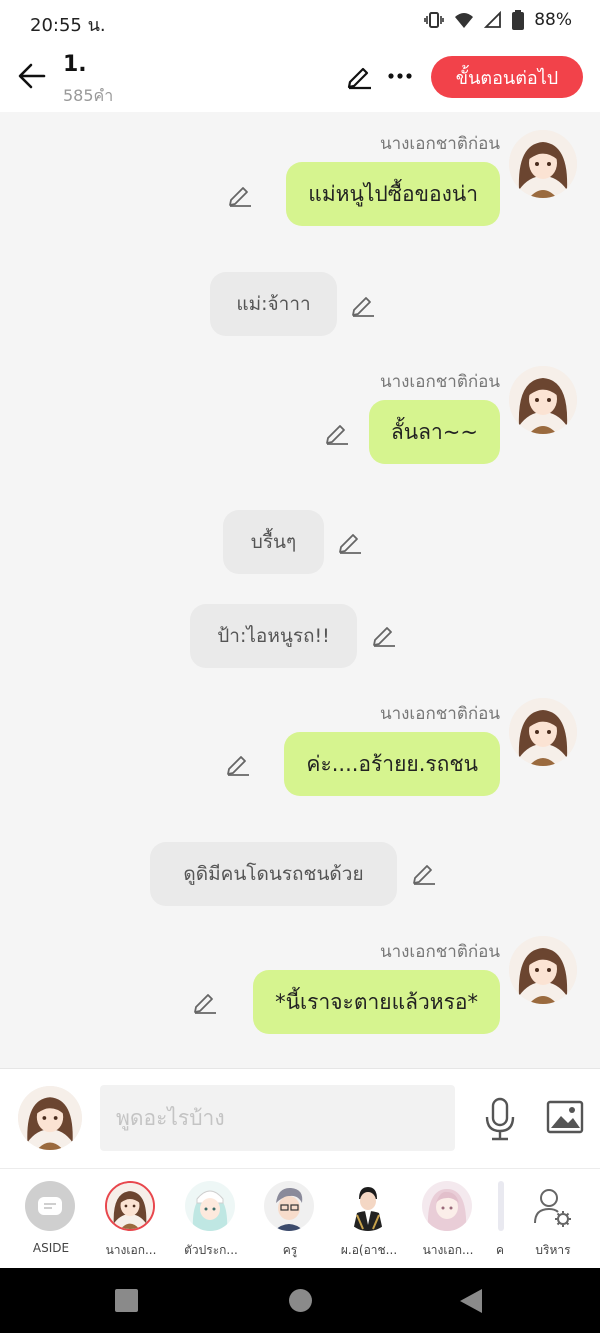 This screenshot has height=1333, width=600. I want to click on character-label: ค, so click(500, 1250).